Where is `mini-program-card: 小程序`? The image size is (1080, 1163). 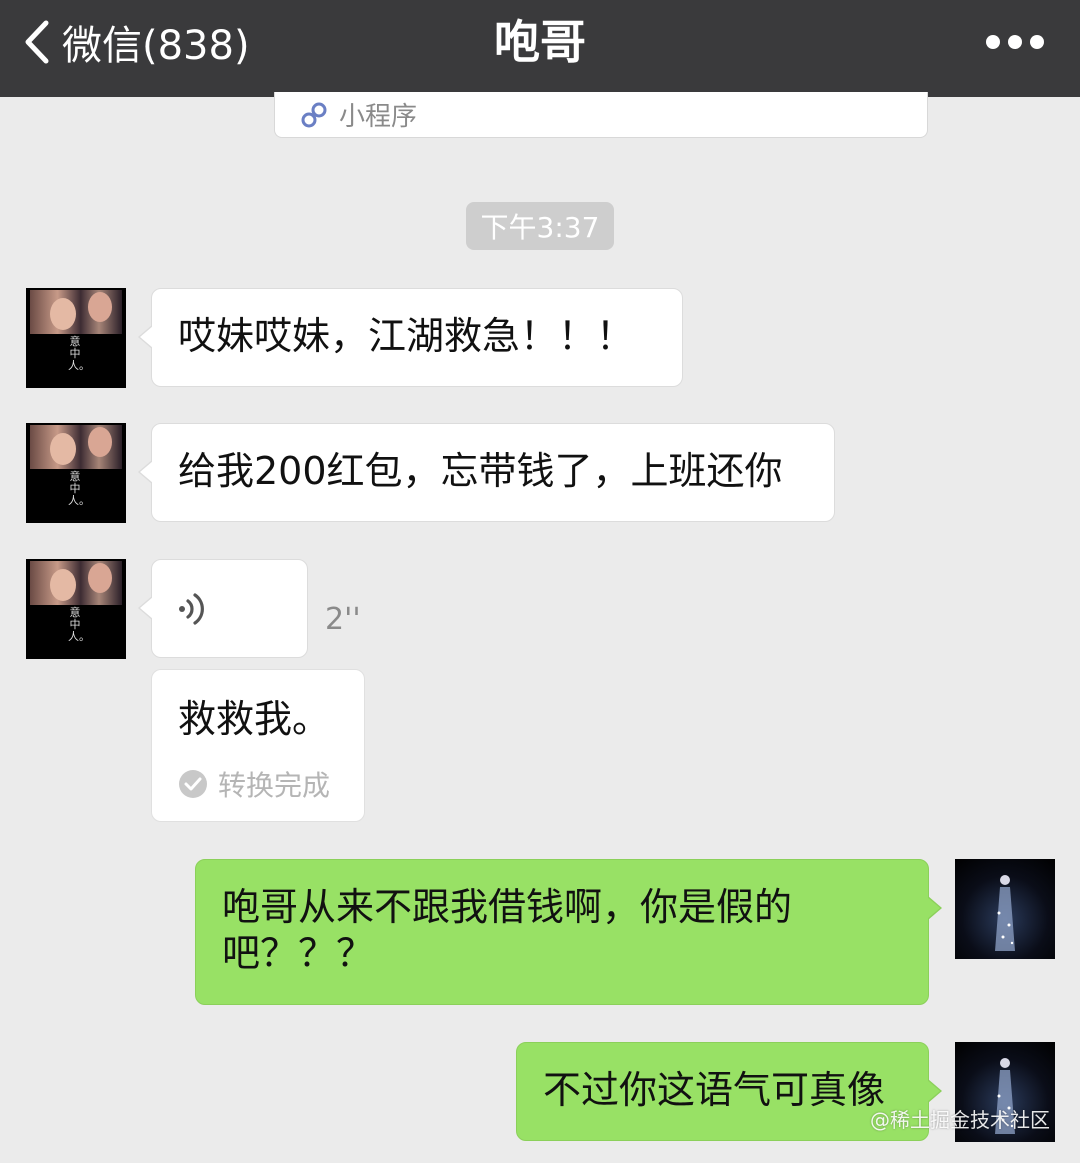
mini-program-card: 小程序 is located at coordinates (601, 115).